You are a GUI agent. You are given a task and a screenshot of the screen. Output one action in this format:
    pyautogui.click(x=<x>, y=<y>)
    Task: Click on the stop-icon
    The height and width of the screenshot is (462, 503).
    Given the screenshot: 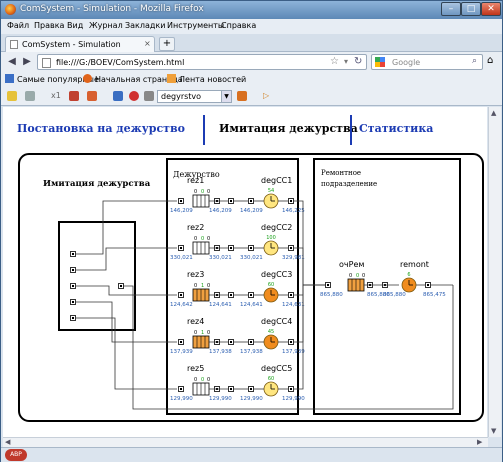 What is the action you would take?
    pyautogui.click(x=134, y=96)
    